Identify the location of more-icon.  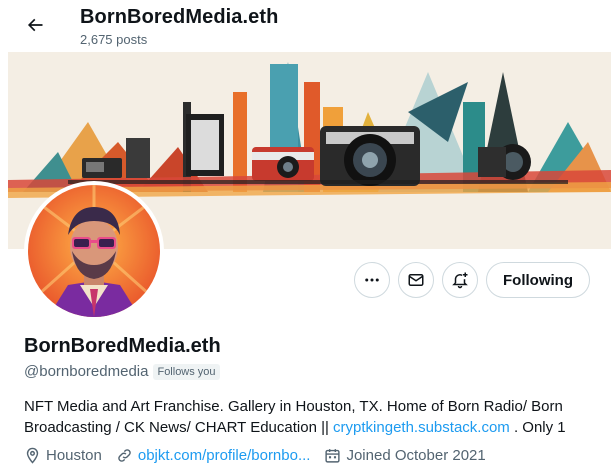
(372, 280).